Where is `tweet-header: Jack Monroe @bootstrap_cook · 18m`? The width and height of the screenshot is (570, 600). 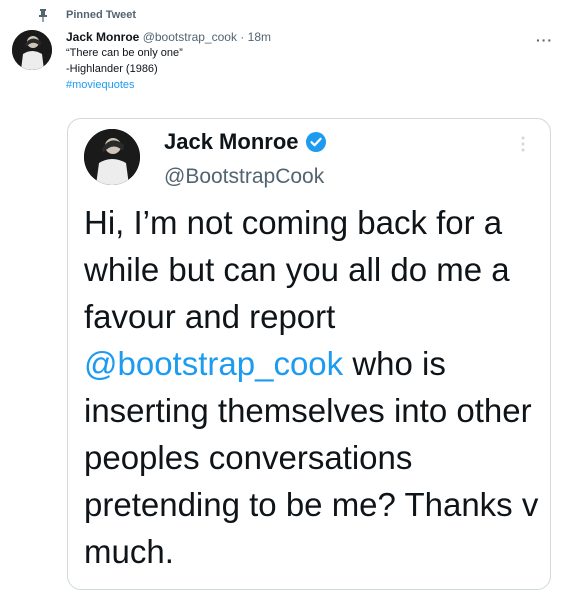 tweet-header: Jack Monroe @bootstrap_cook · 18m is located at coordinates (276, 37).